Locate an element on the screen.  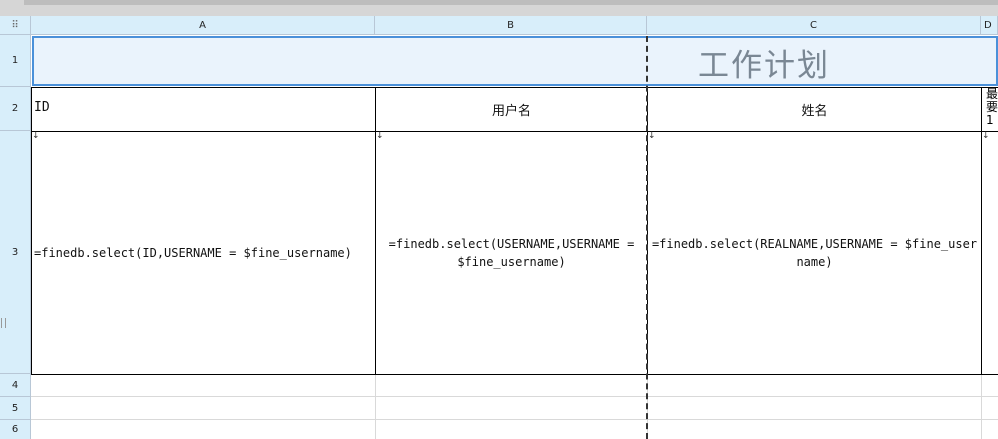
grip-icon: ⠿ is located at coordinates (15, 25).